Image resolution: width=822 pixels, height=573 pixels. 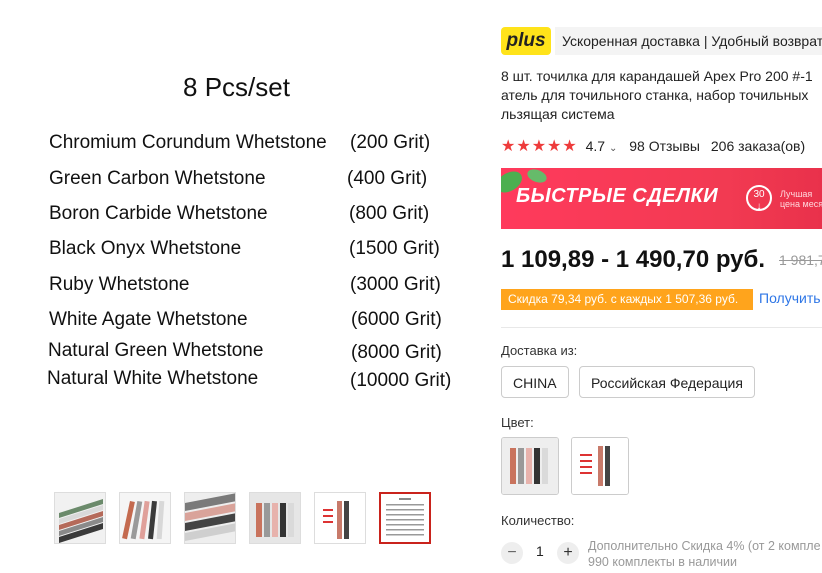 What do you see at coordinates (613, 148) in the screenshot?
I see `chevron-down-icon: ⌄` at bounding box center [613, 148].